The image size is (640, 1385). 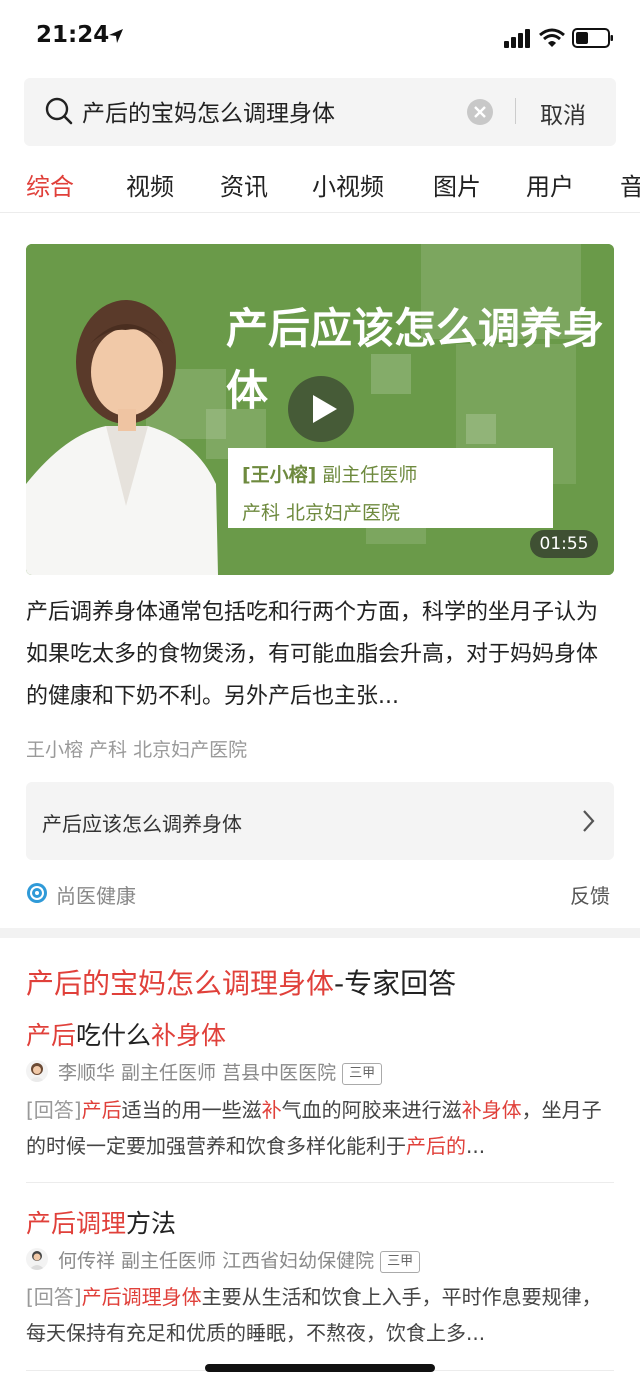 I want to click on doctor-name: [王小榕], so click(x=279, y=475).